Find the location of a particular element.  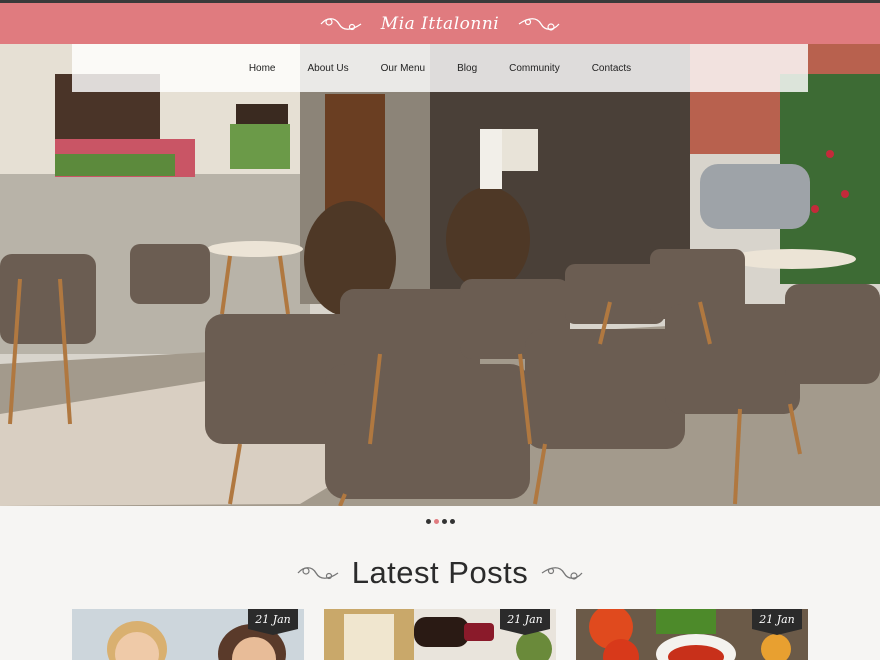

nav-item-blog: Blog is located at coordinates (467, 68).